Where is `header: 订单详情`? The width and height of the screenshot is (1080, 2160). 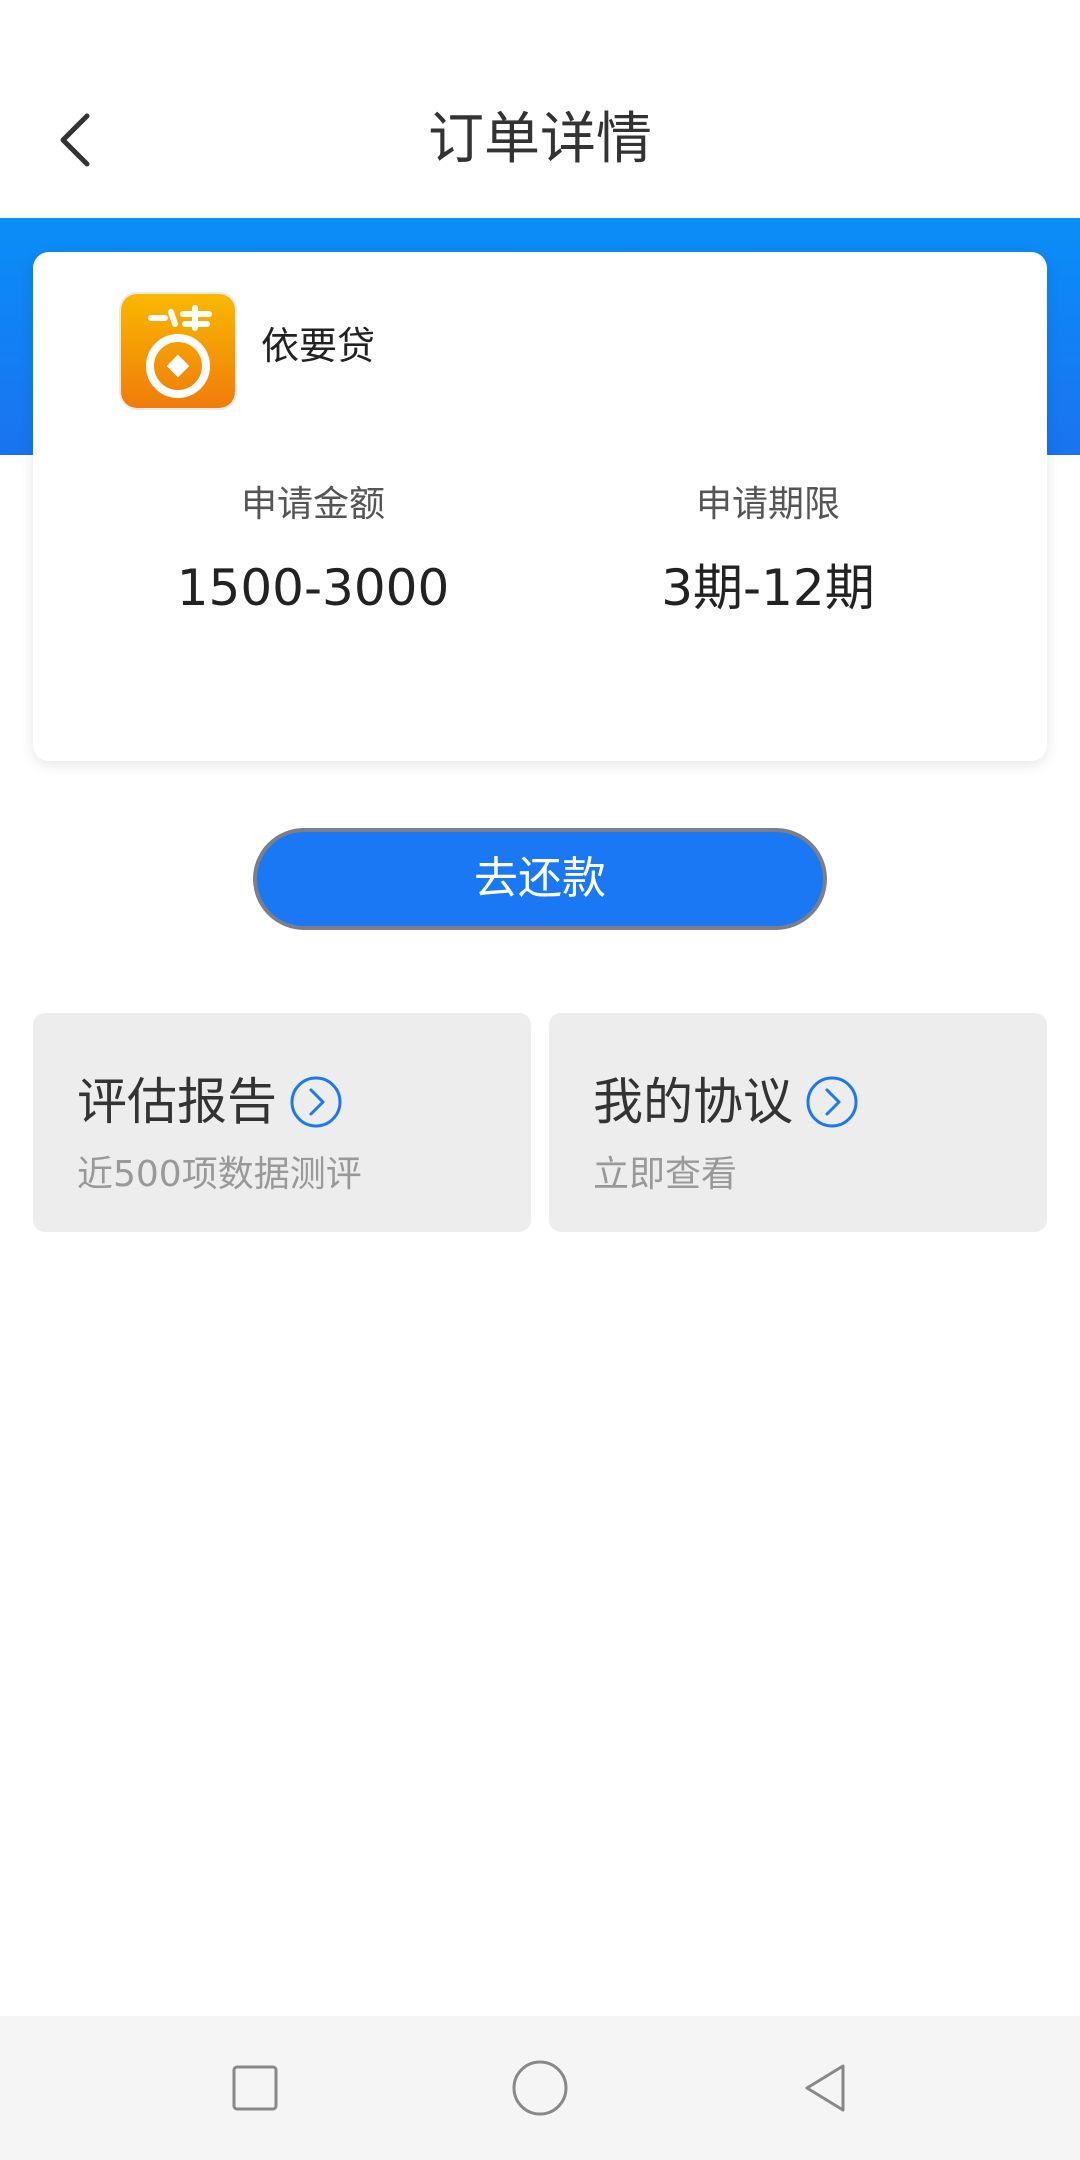 header: 订单详情 is located at coordinates (540, 109).